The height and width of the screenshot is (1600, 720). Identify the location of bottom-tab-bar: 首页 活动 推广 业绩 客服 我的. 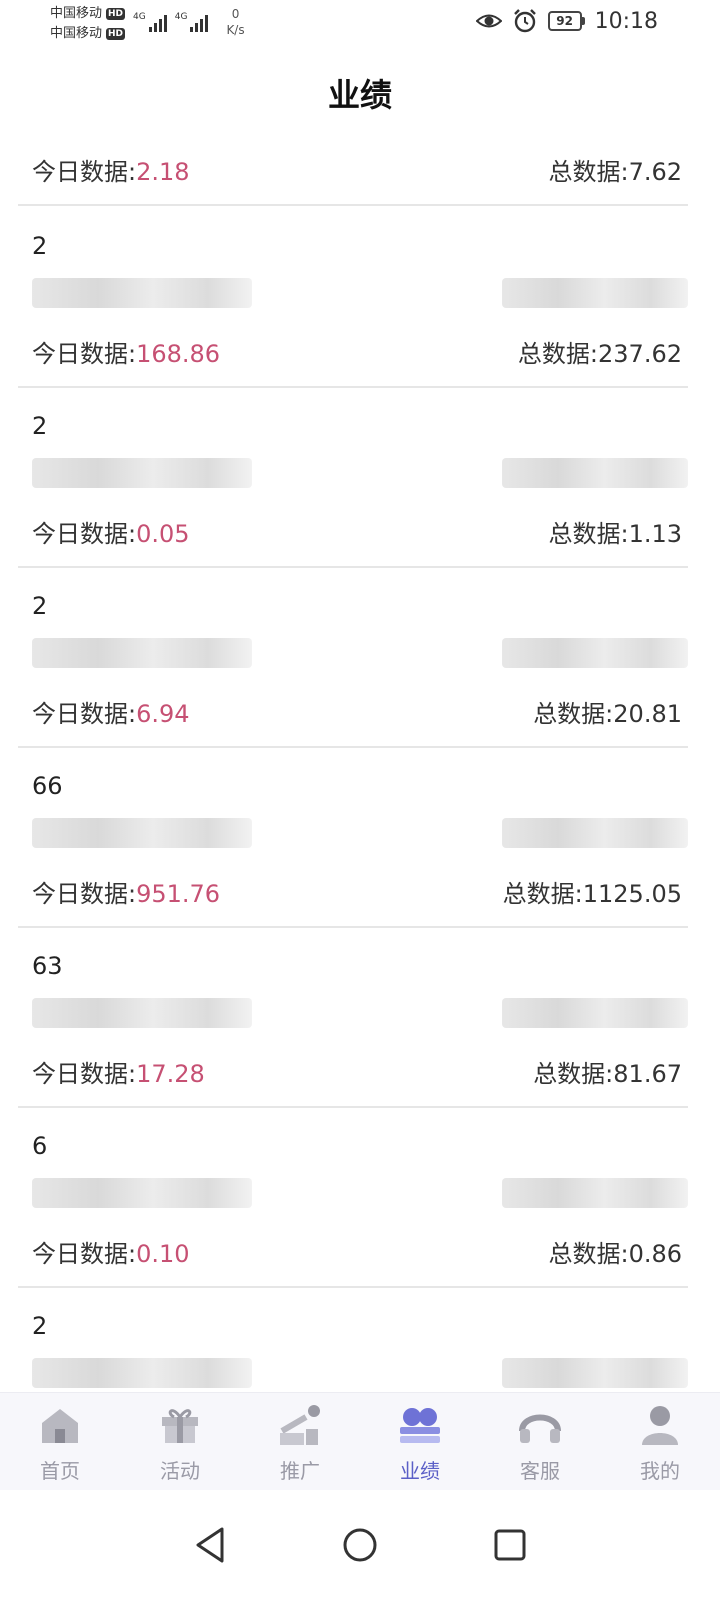
(360, 1441).